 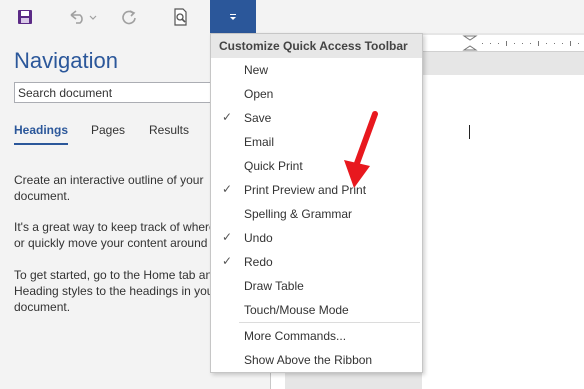 I want to click on undo-icon, so click(x=83, y=16).